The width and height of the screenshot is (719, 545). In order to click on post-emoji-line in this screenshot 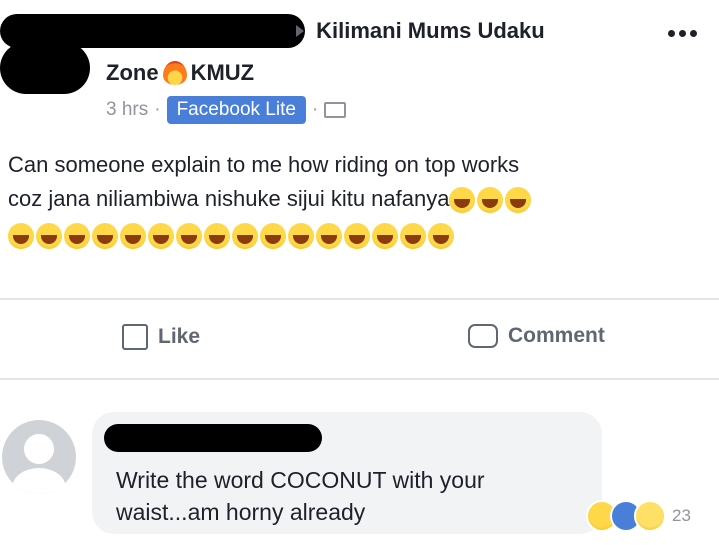, I will do `click(358, 235)`.